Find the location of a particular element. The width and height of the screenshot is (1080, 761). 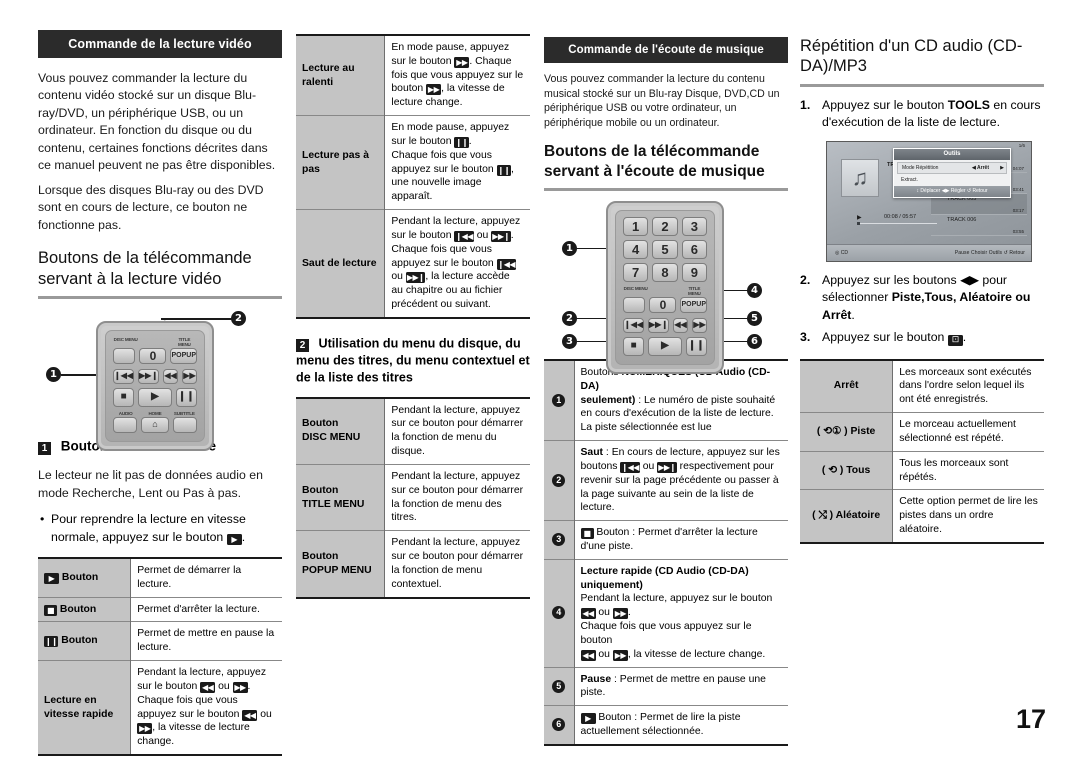

stop-icon: ■ is located at coordinates (587, 534).